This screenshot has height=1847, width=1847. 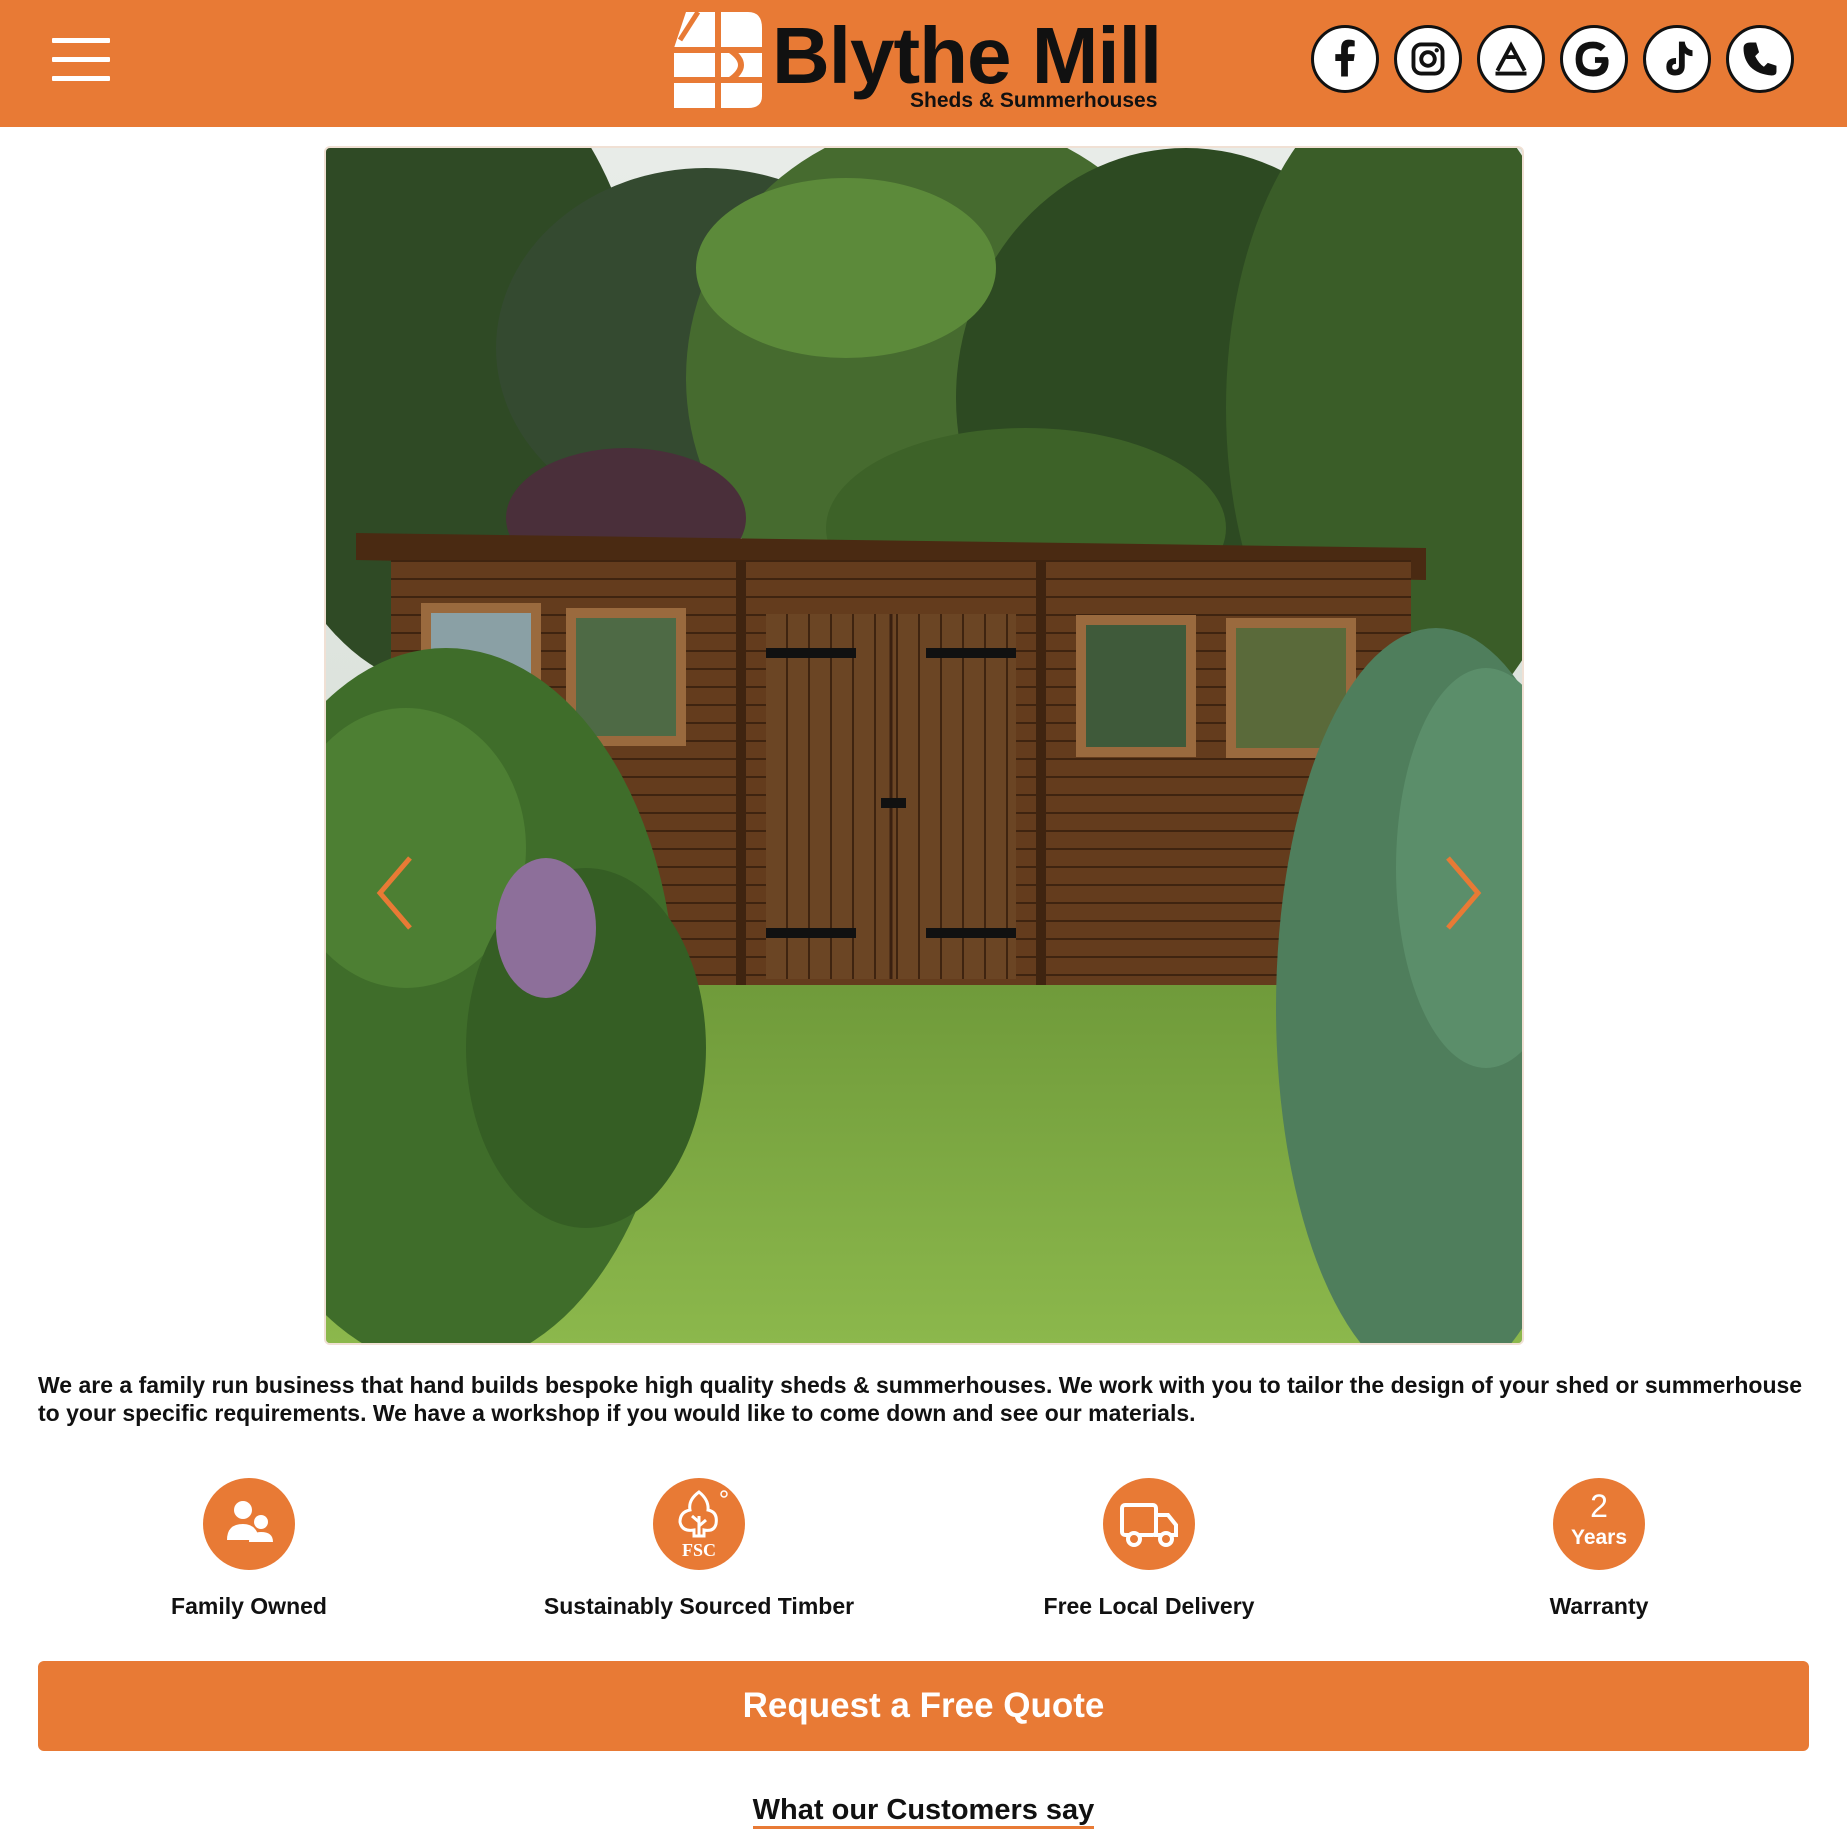 I want to click on checkatrade-icon, so click(x=1511, y=59).